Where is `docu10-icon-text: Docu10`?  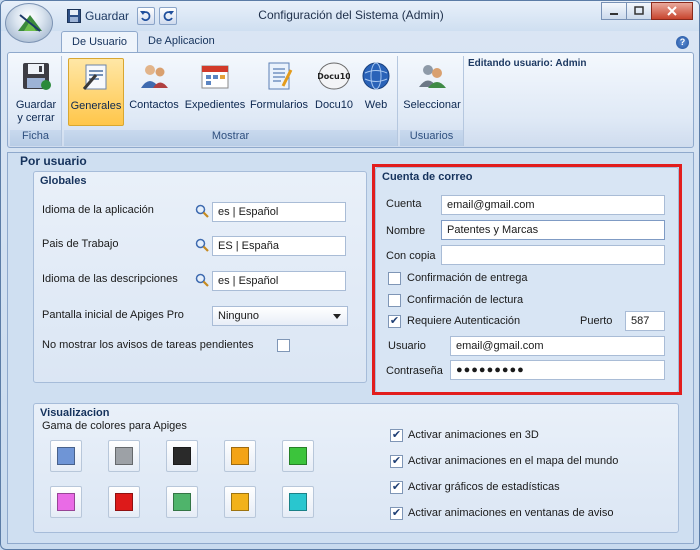 docu10-icon-text: Docu10 is located at coordinates (334, 76).